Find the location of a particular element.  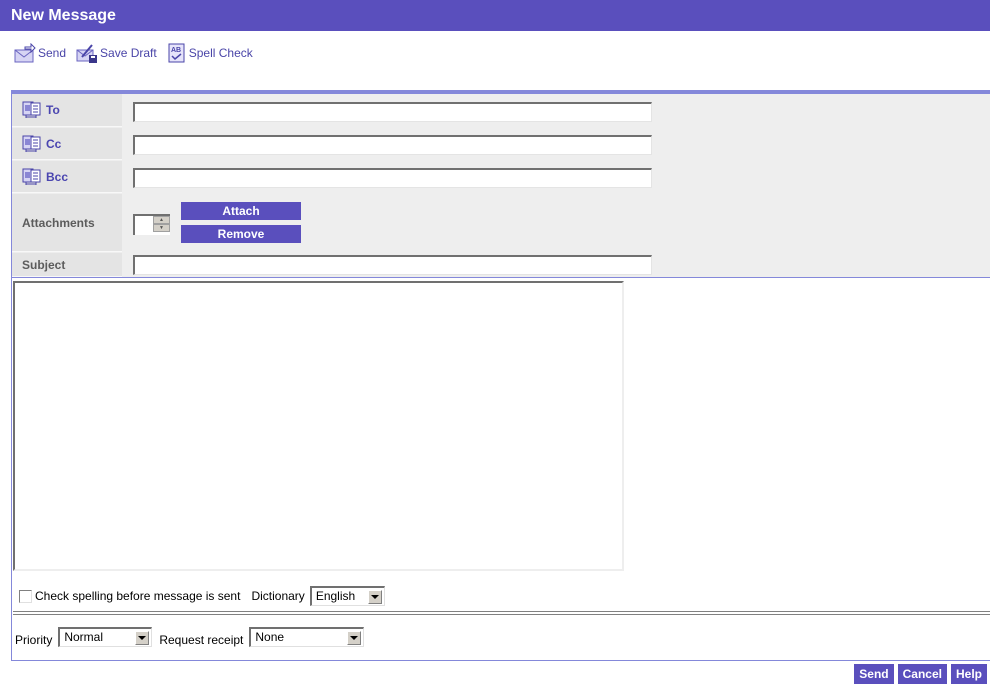

toolbar-spell-check-button: AB Spell Check is located at coordinates (210, 53).